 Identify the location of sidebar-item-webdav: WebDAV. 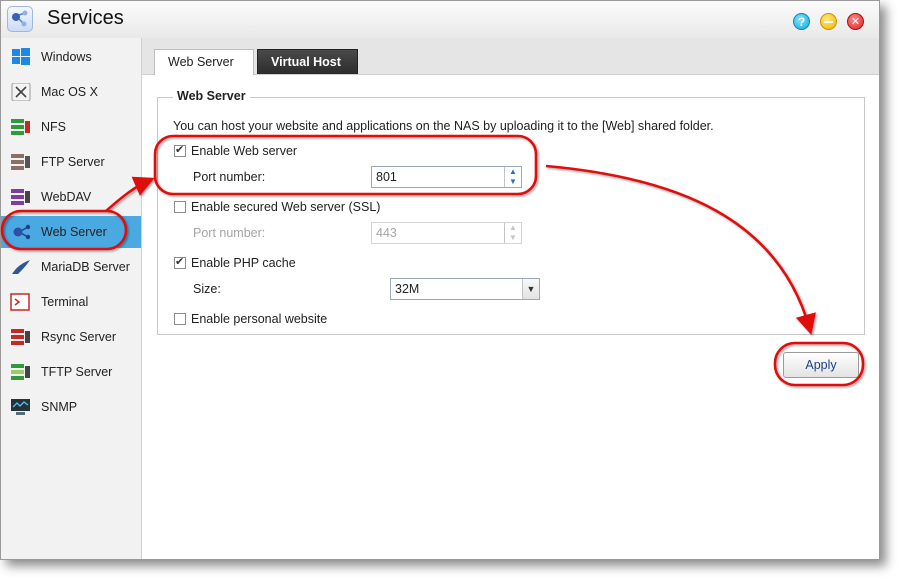
(71, 197).